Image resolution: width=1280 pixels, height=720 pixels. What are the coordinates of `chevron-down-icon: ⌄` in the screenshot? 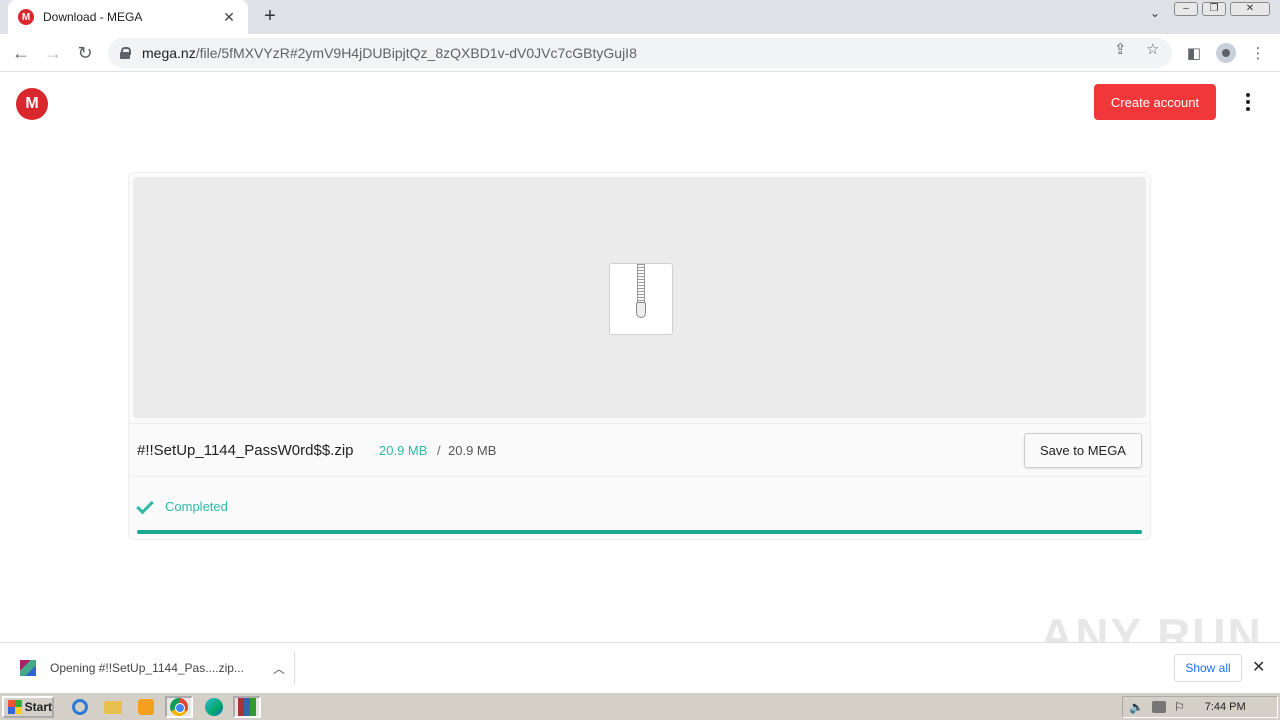 It's located at (1155, 13).